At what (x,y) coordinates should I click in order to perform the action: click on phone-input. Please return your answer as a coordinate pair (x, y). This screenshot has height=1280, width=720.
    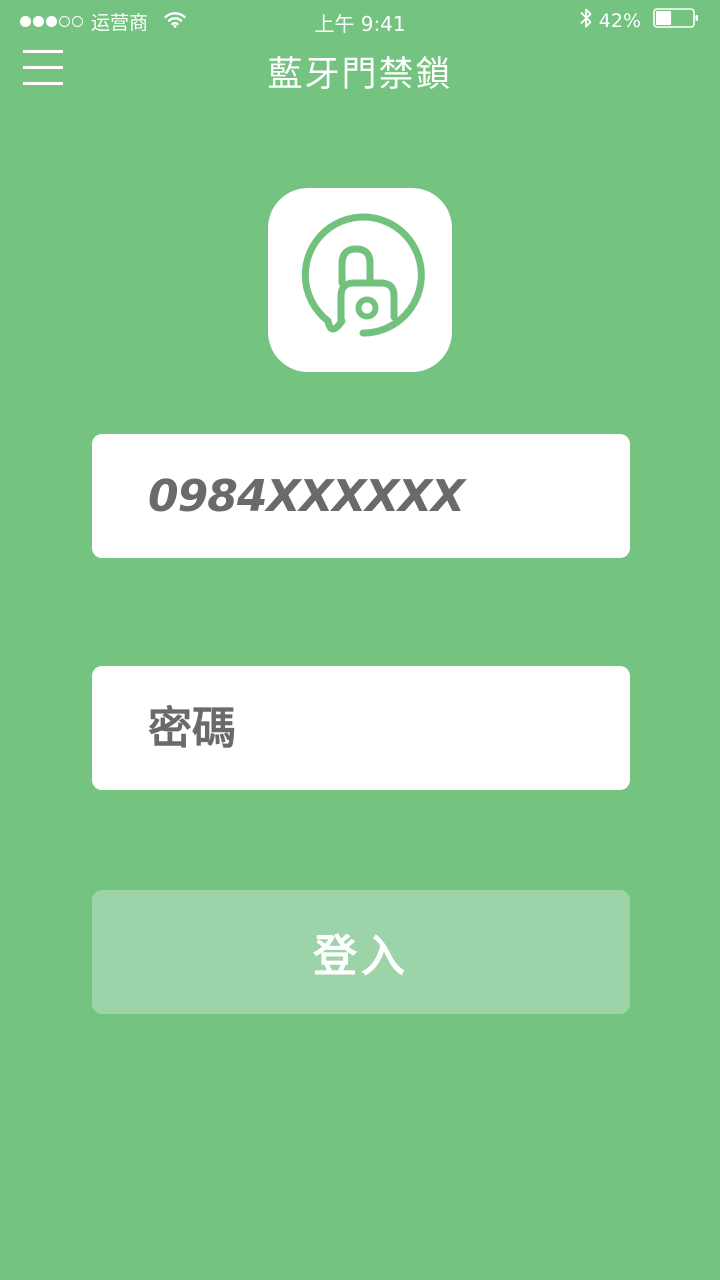
    Looking at the image, I should click on (378, 496).